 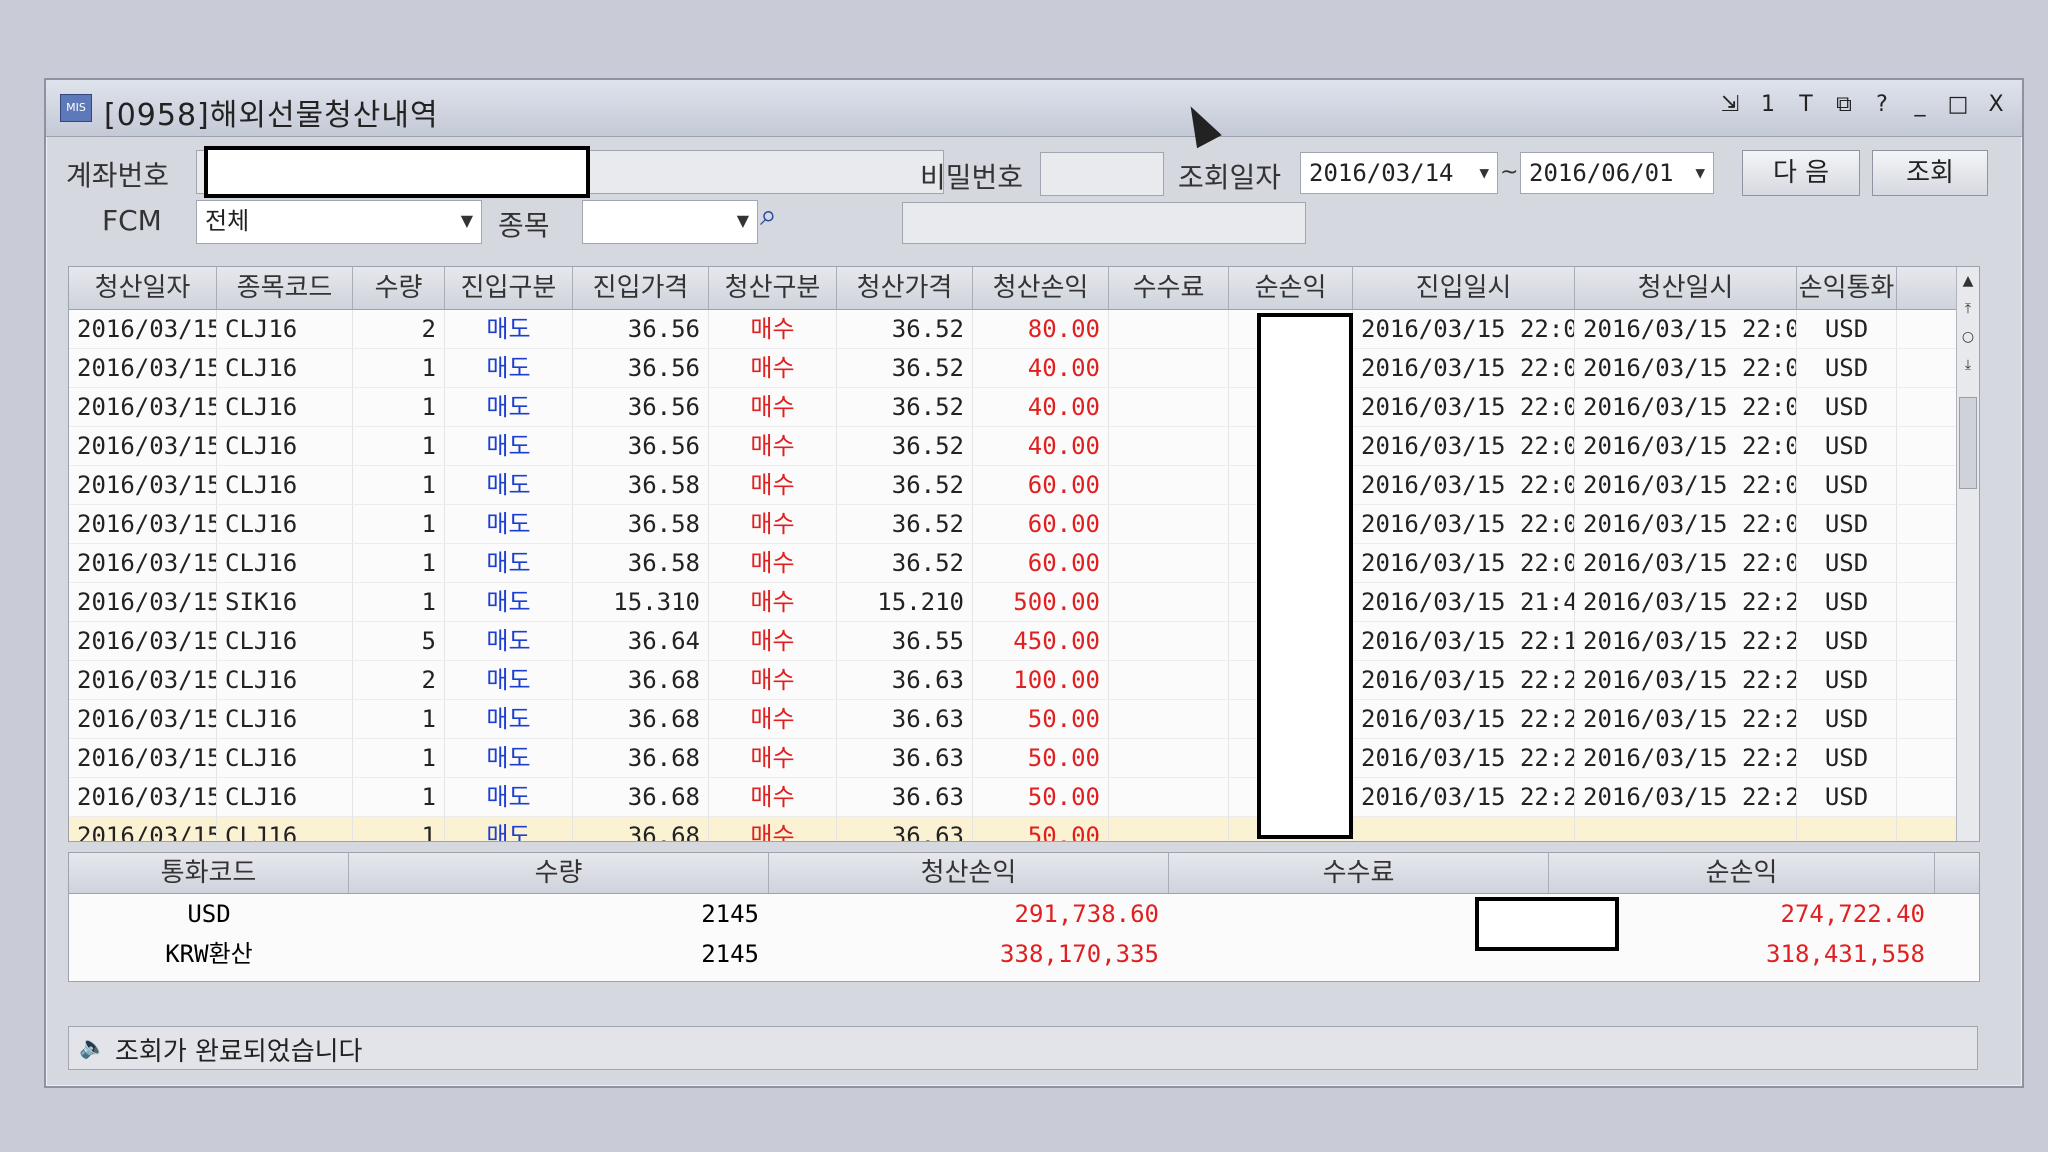 What do you see at coordinates (1291, 288) in the screenshot?
I see `column-header-net-pnl: 순손익` at bounding box center [1291, 288].